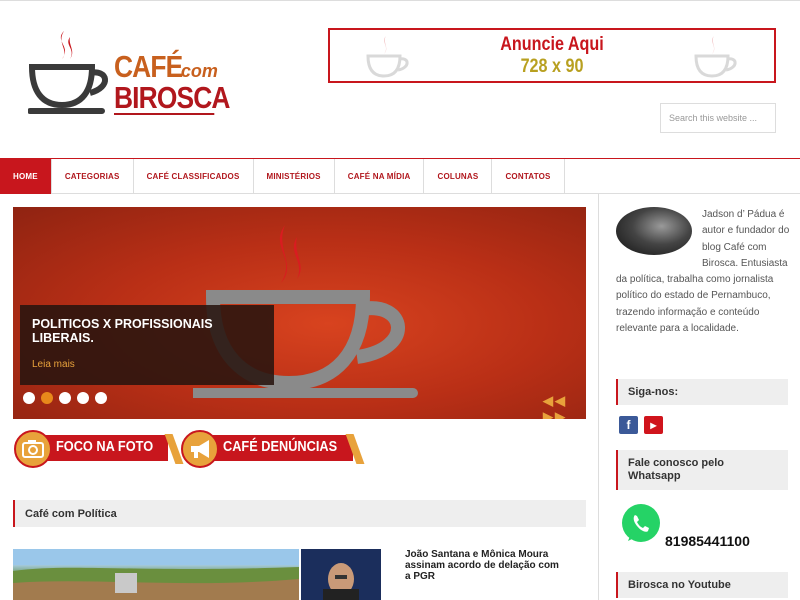 This screenshot has height=600, width=800. What do you see at coordinates (147, 331) in the screenshot?
I see `slider-title: POLITICOS X PROFISSIONAIS LIBERAIS.` at bounding box center [147, 331].